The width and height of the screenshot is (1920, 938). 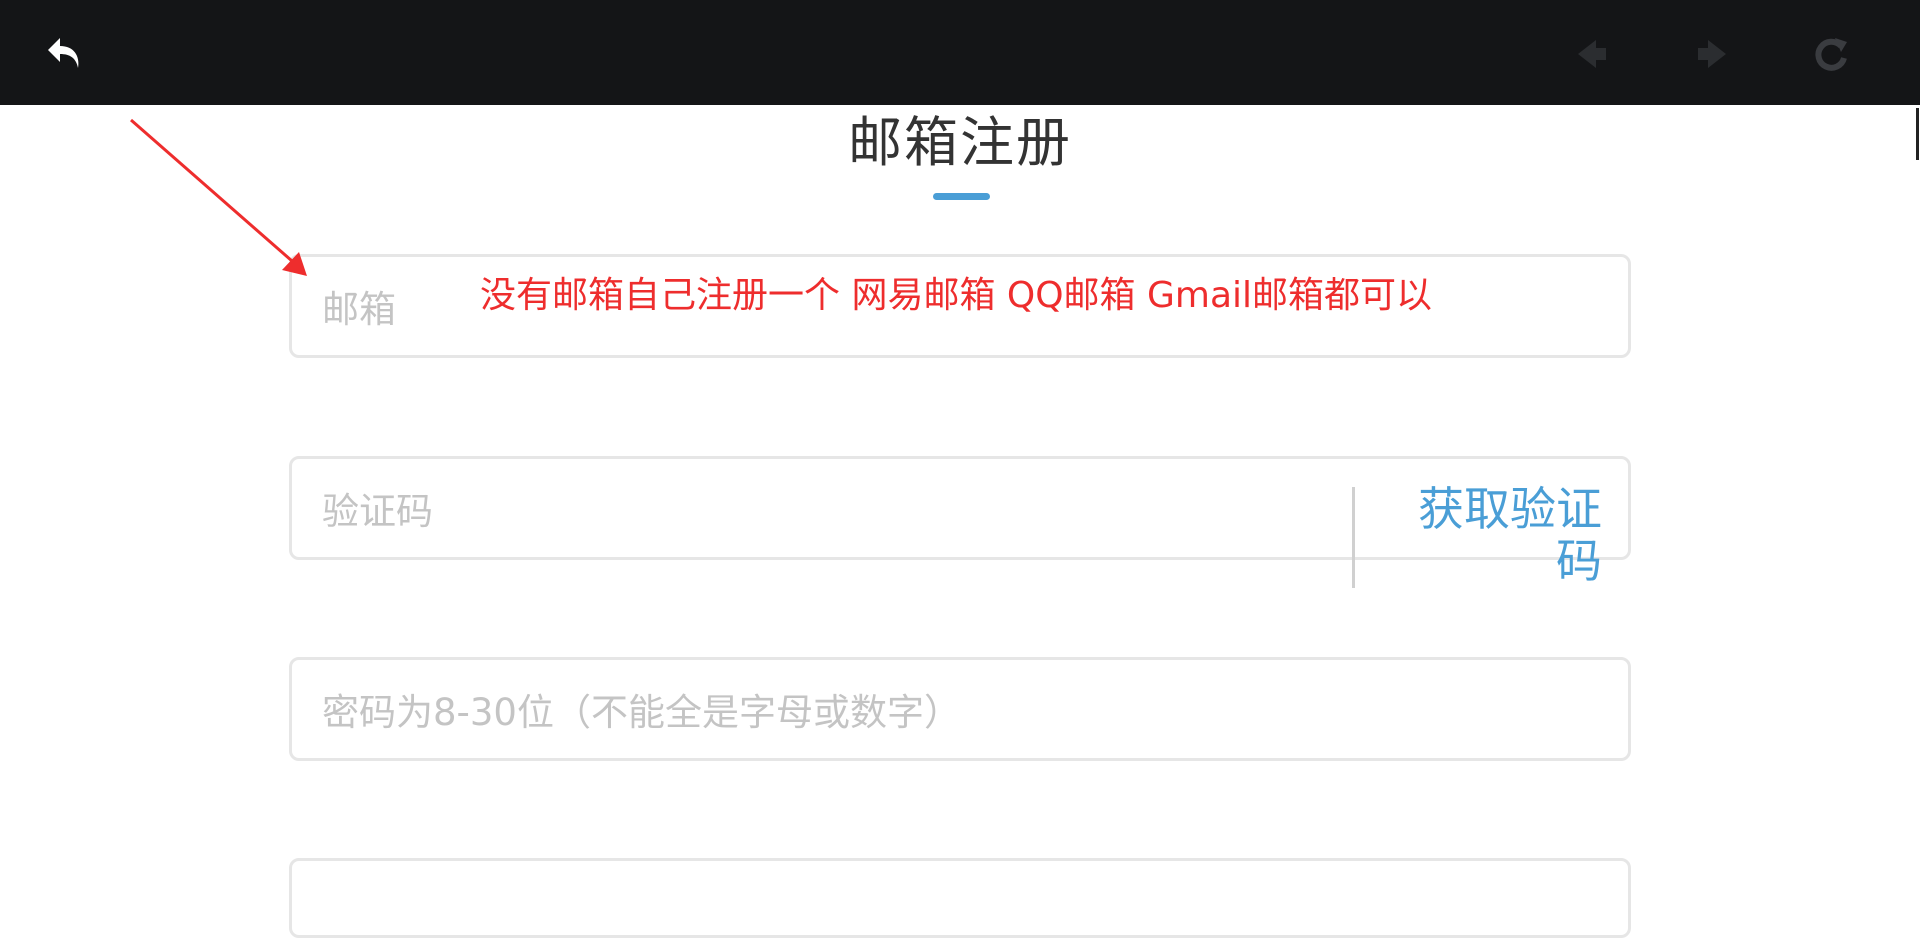 I want to click on next-icon, so click(x=1712, y=54).